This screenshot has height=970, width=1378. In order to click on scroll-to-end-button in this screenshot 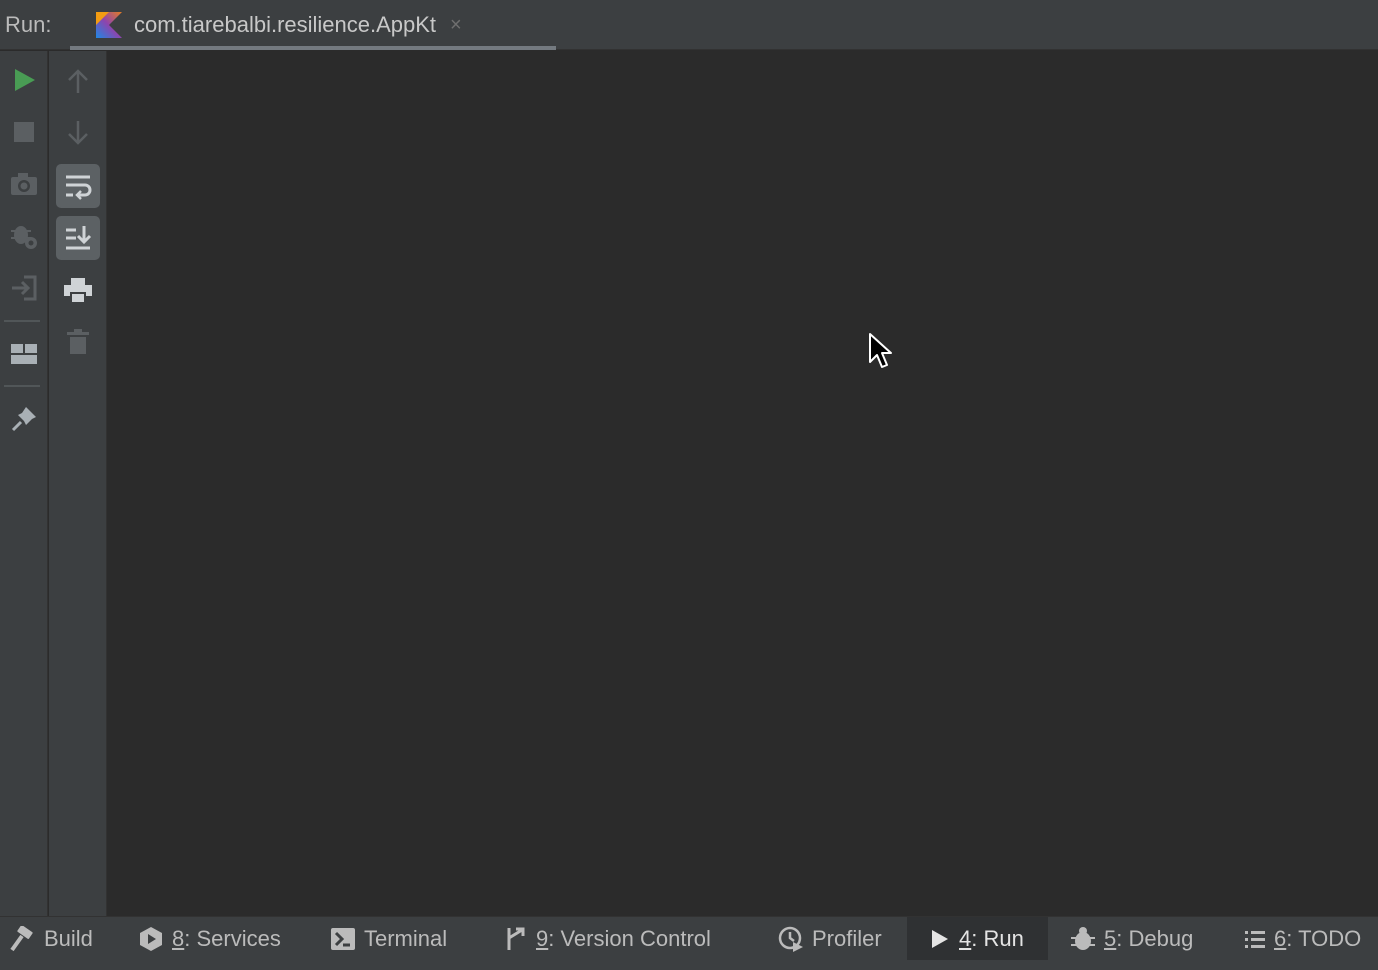, I will do `click(78, 238)`.